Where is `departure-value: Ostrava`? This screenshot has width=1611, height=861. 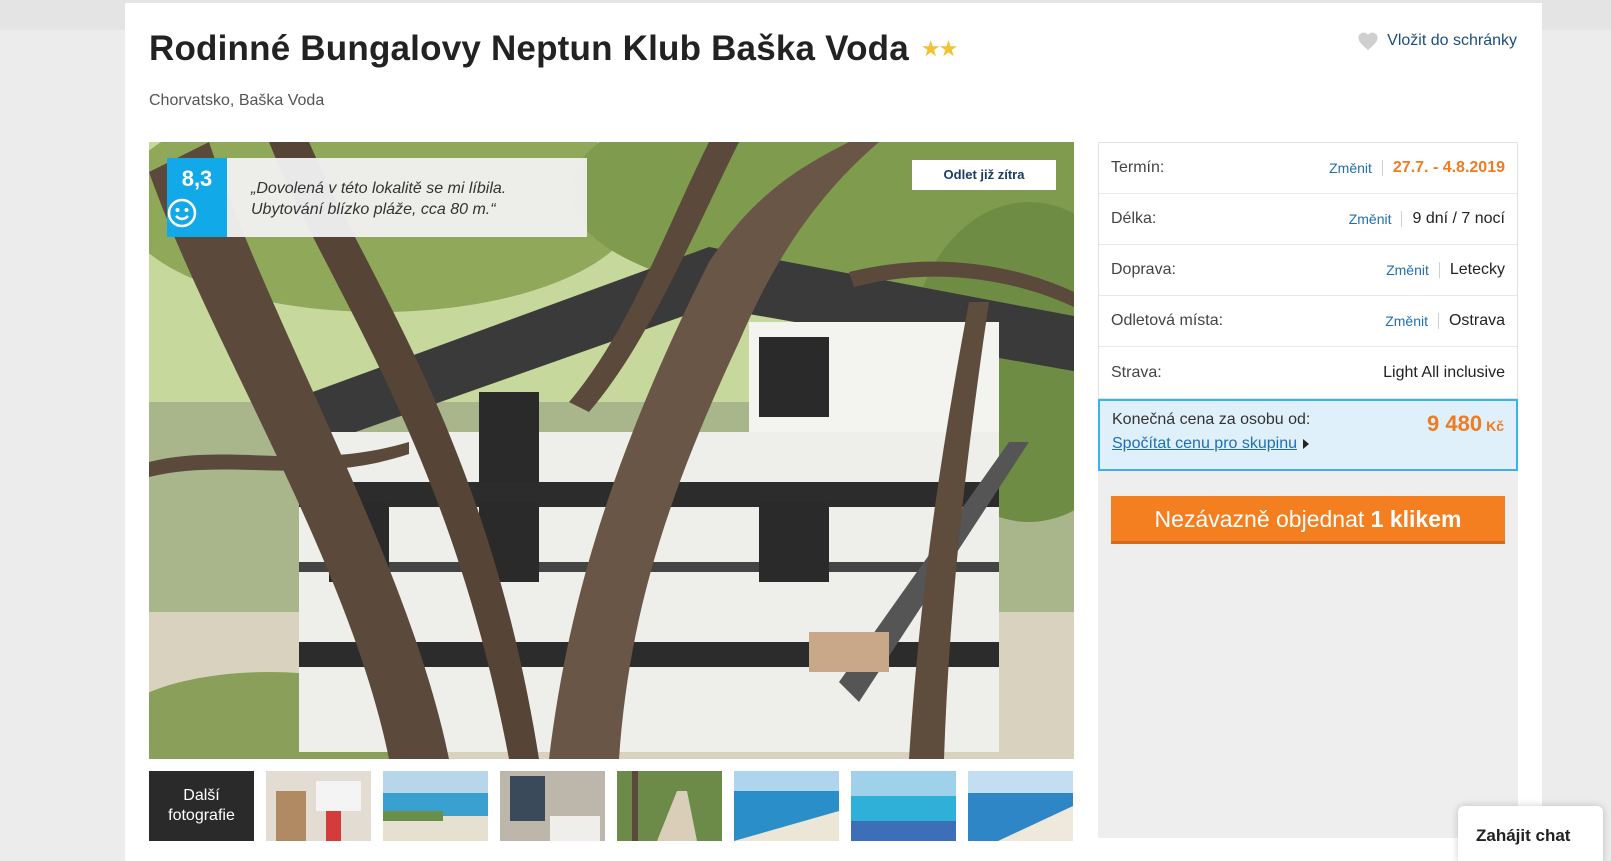 departure-value: Ostrava is located at coordinates (1476, 320).